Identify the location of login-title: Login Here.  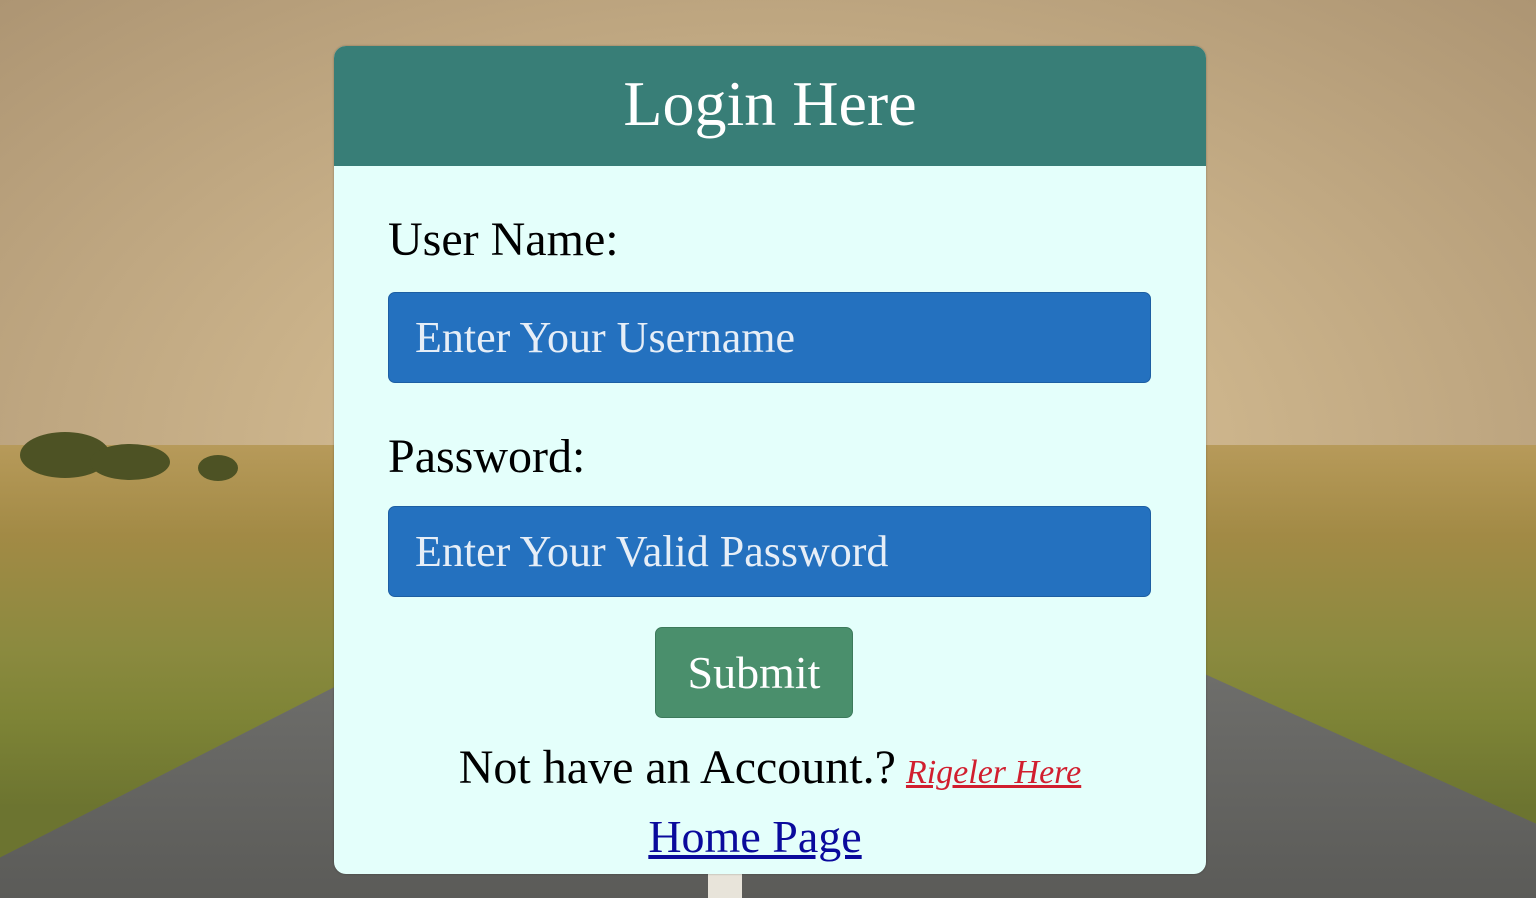
(770, 103).